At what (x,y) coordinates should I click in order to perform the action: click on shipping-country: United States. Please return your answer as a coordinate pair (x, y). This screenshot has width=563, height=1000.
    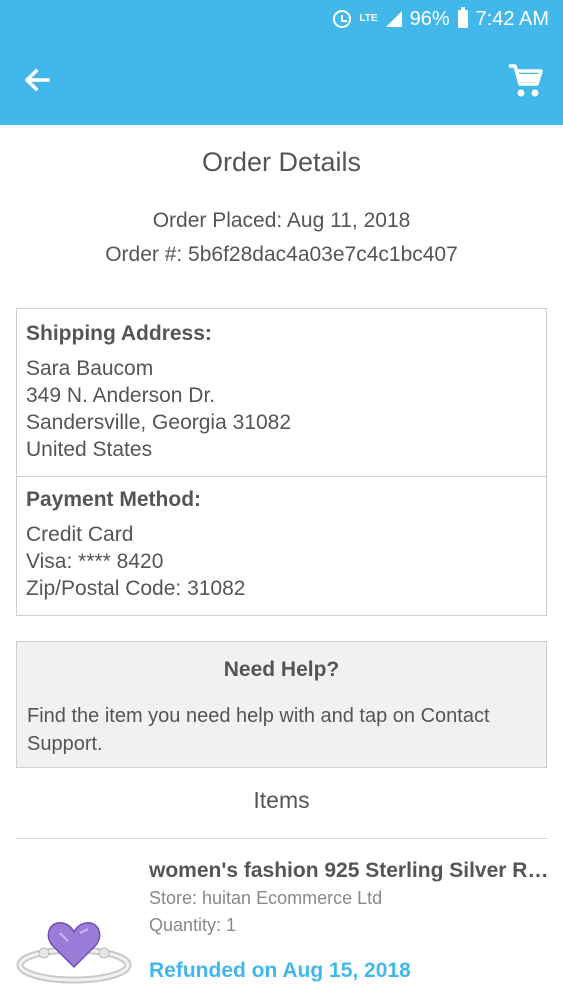
    Looking at the image, I should click on (89, 449).